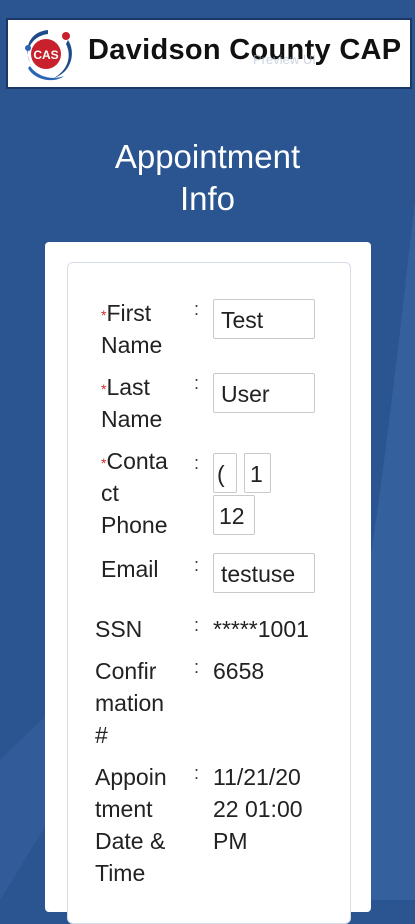  What do you see at coordinates (264, 573) in the screenshot?
I see `email-field: testuse` at bounding box center [264, 573].